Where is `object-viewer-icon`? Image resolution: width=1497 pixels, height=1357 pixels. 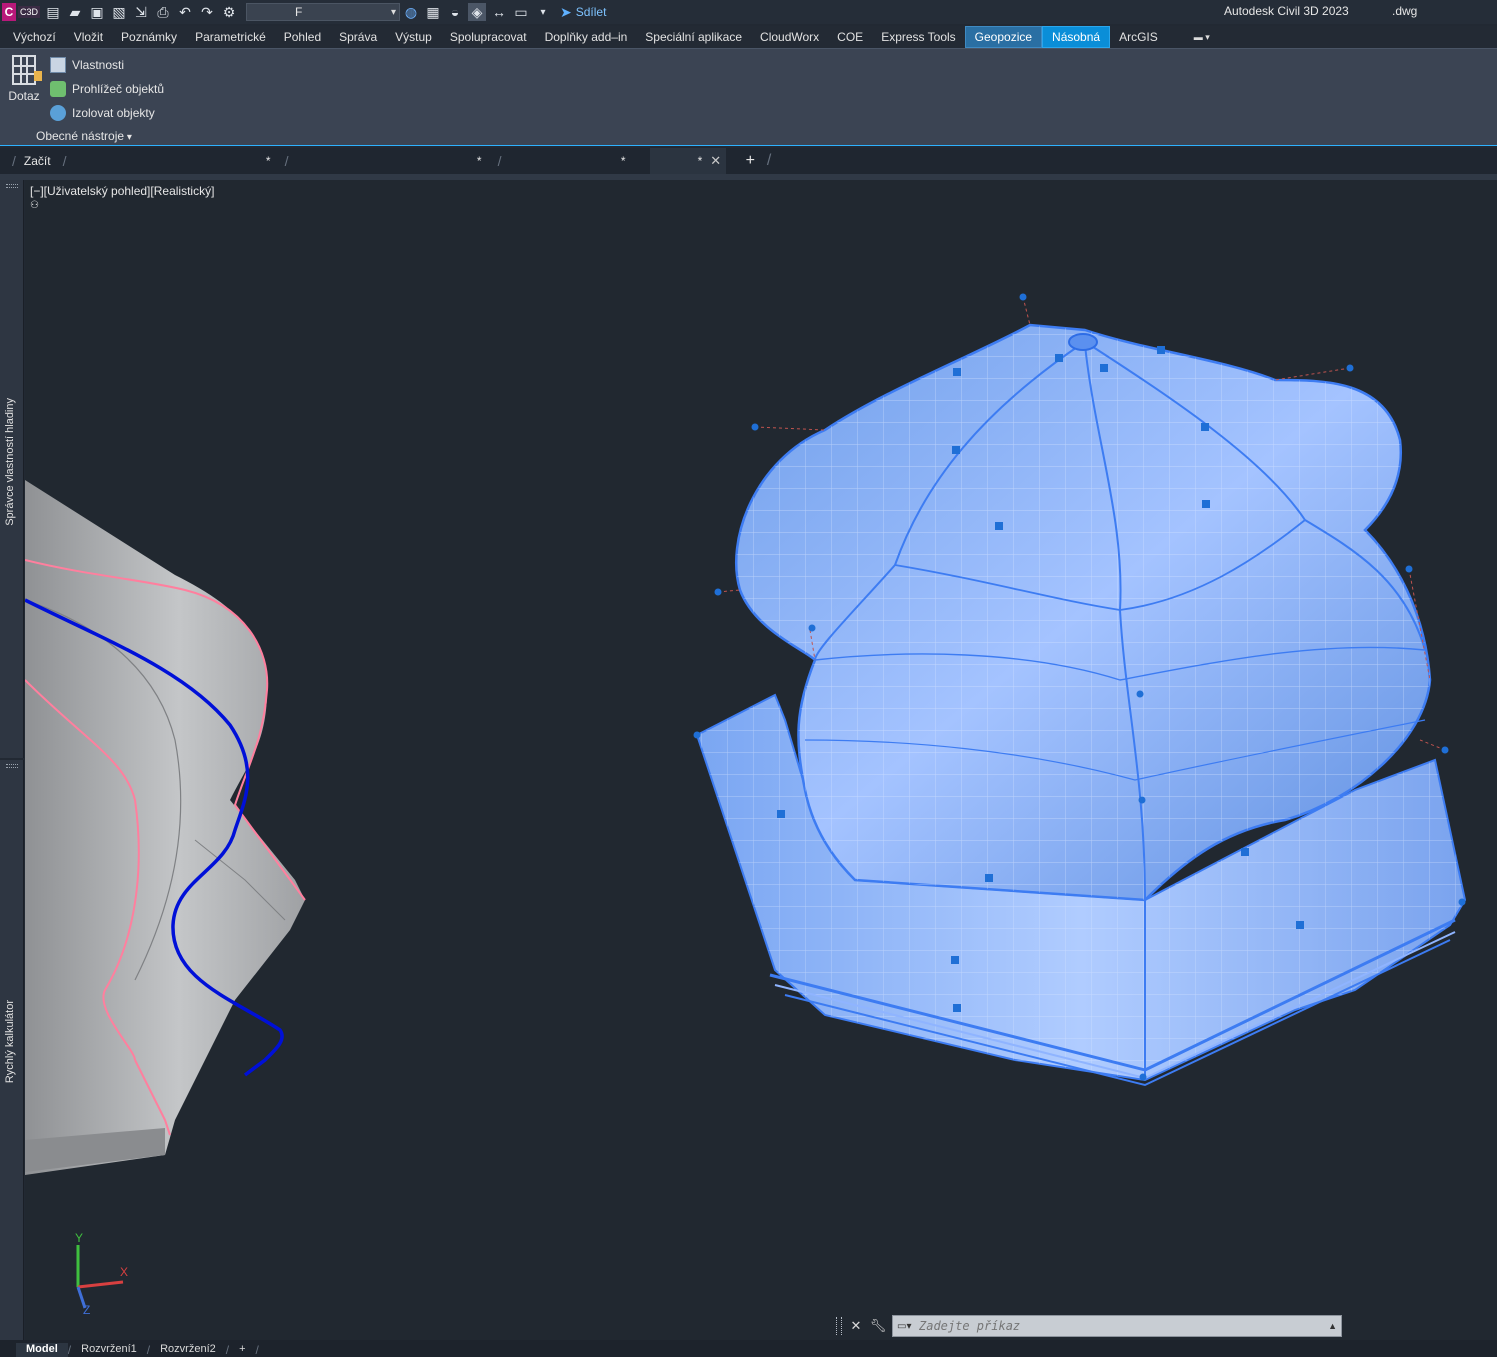 object-viewer-icon is located at coordinates (58, 89).